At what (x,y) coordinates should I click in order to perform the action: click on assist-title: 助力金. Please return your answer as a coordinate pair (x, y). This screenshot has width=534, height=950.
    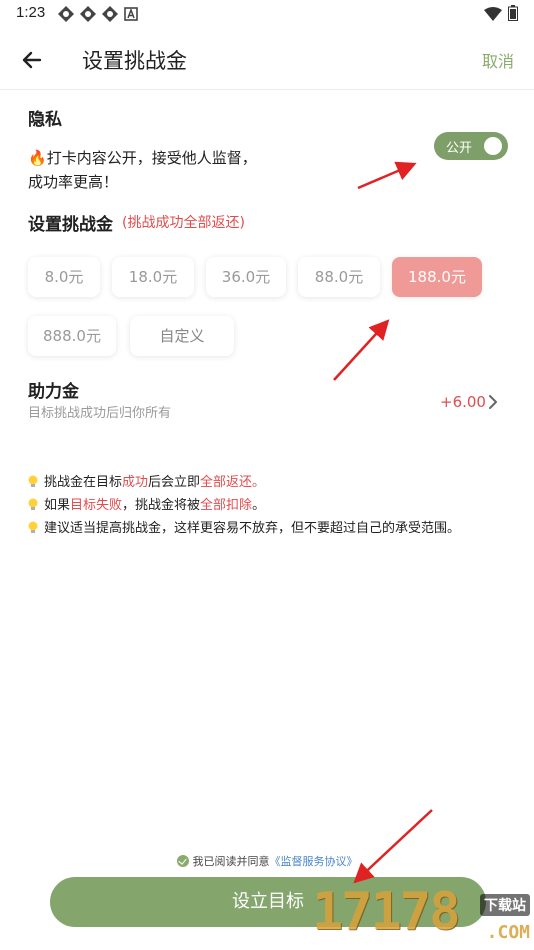
    Looking at the image, I should click on (53, 392).